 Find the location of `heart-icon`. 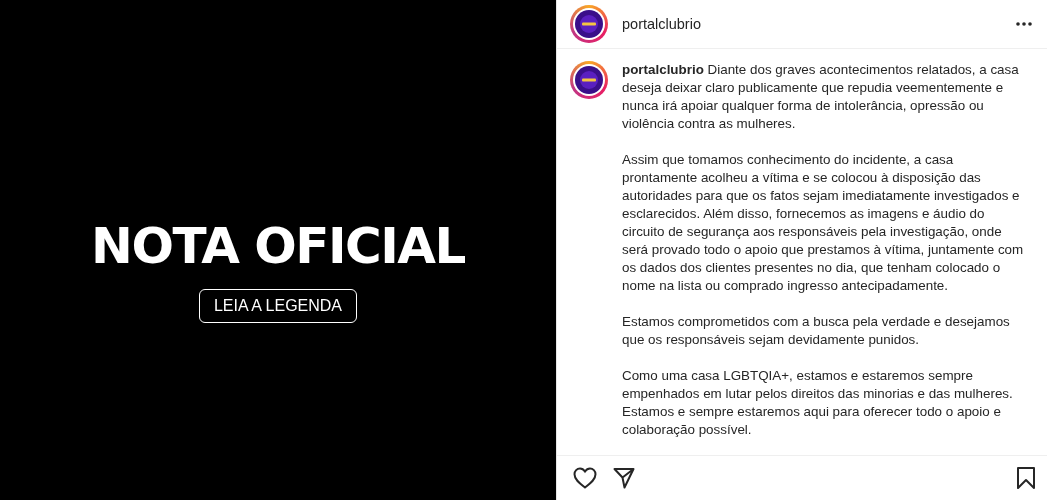

heart-icon is located at coordinates (585, 478).